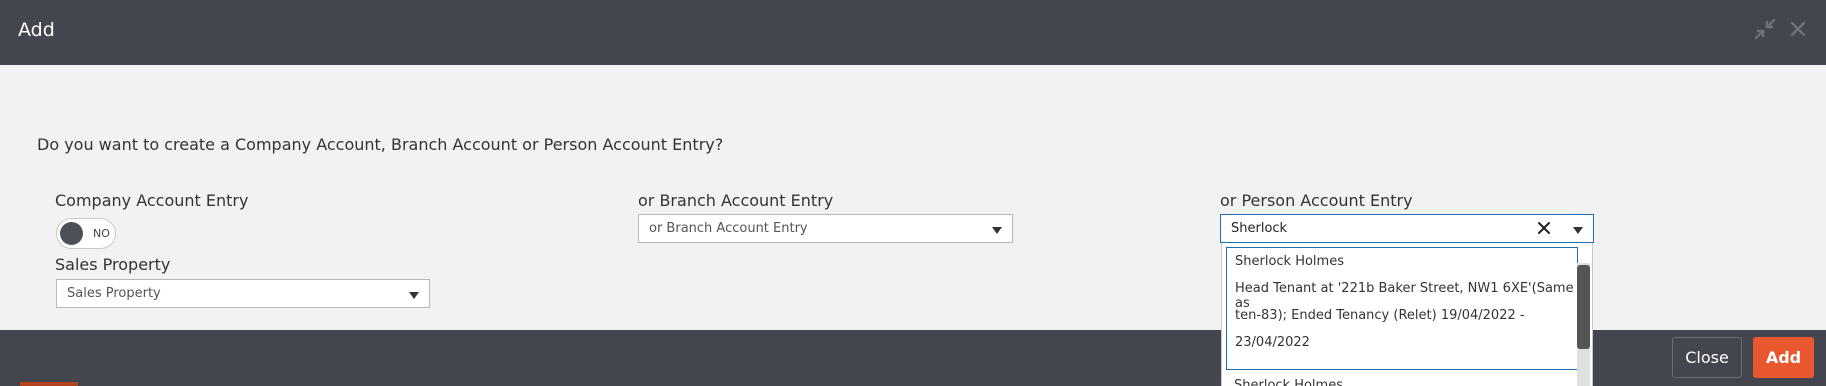  What do you see at coordinates (49, 384) in the screenshot?
I see `footer-accent-bar` at bounding box center [49, 384].